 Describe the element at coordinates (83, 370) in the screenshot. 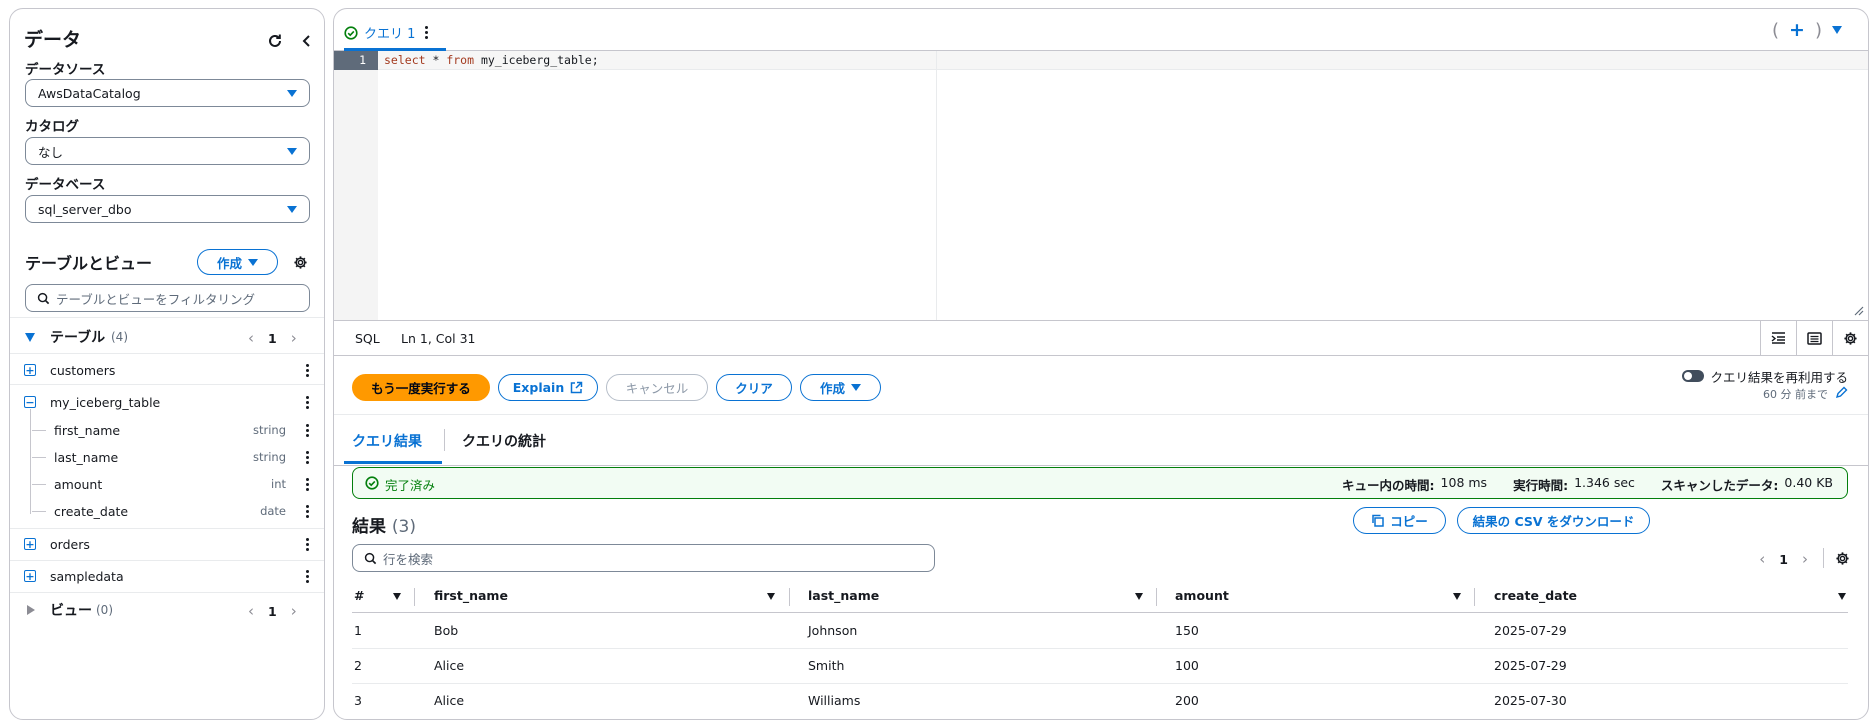

I see `table-name: customers` at that location.